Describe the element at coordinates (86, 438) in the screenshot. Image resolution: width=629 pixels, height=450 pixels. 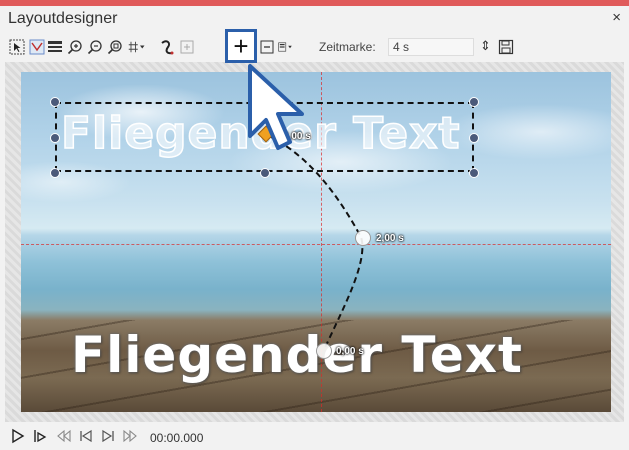
I see `prev-frame-icon` at that location.